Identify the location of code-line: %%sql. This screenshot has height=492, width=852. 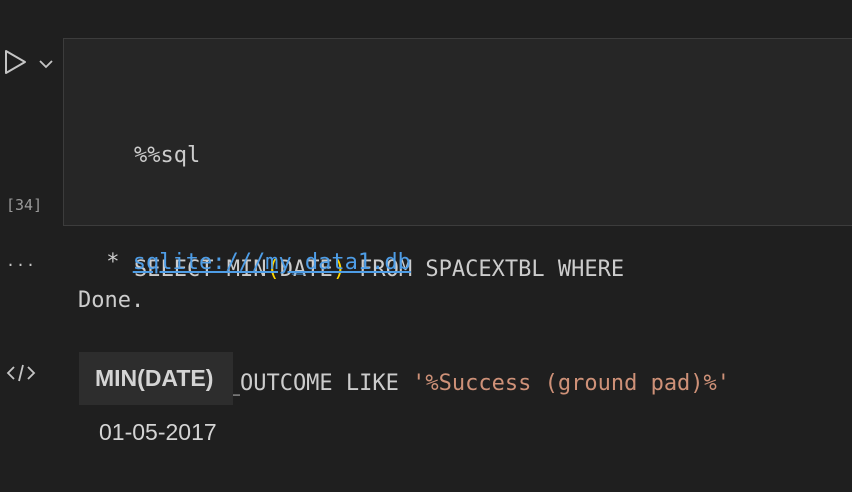
(432, 156).